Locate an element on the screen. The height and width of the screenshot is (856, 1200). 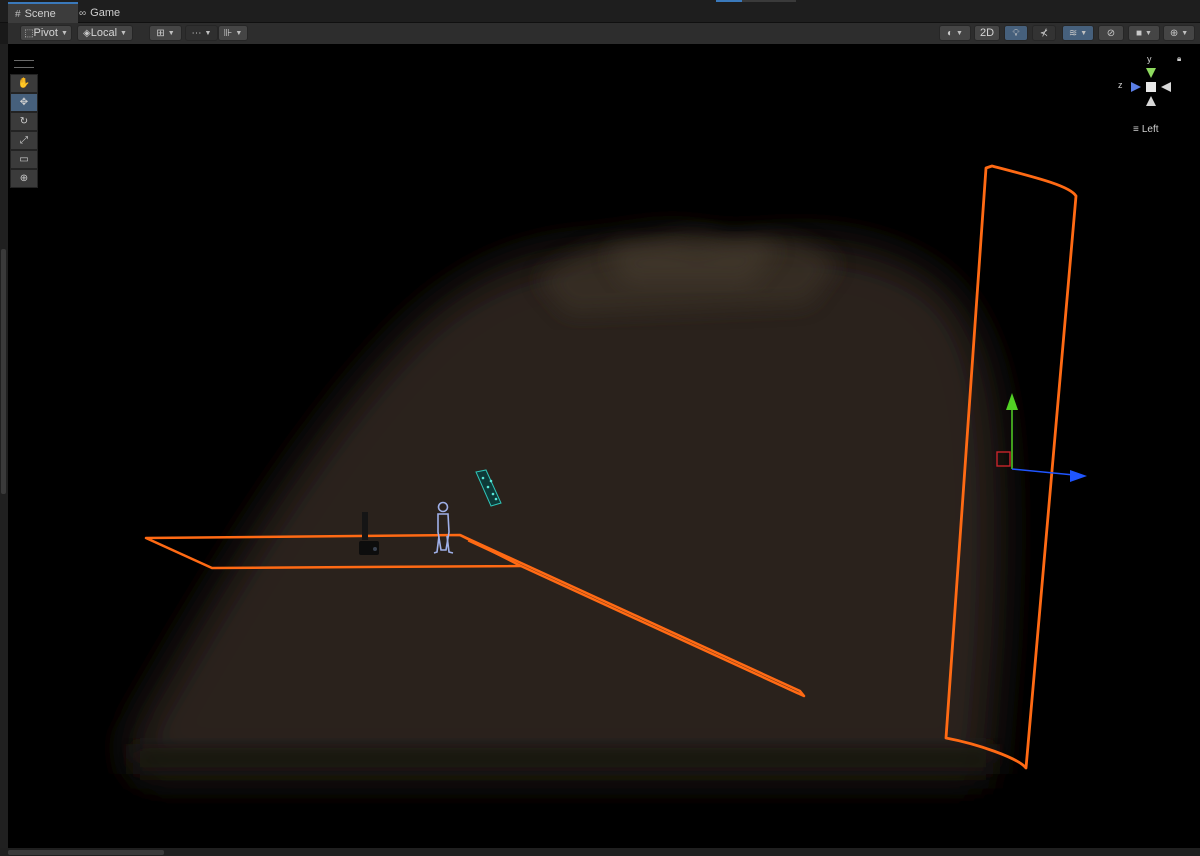
eye-slash-icon: ⊘ is located at coordinates (1111, 33).